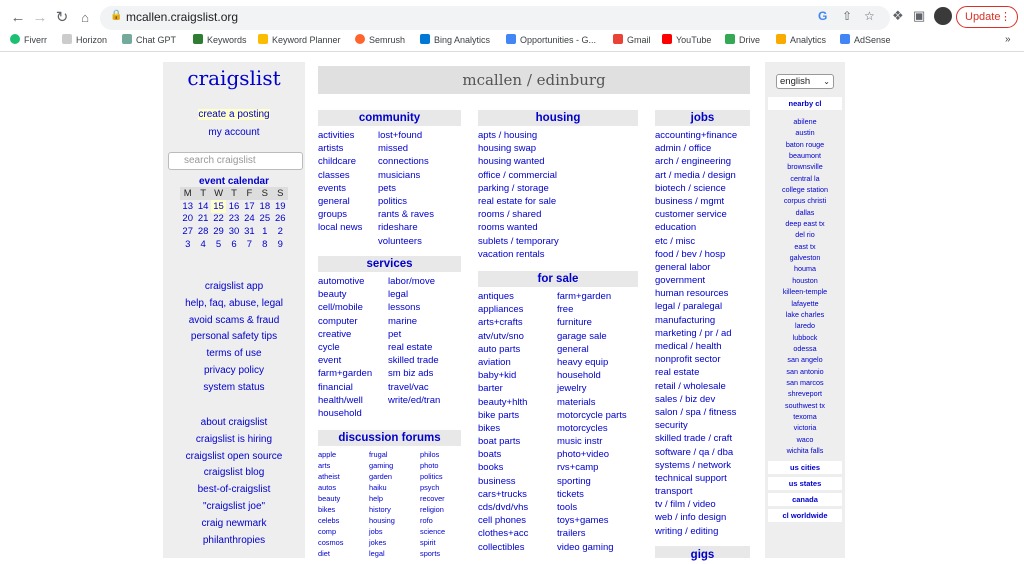  Describe the element at coordinates (330, 553) in the screenshot. I see `forum-link: diet` at that location.